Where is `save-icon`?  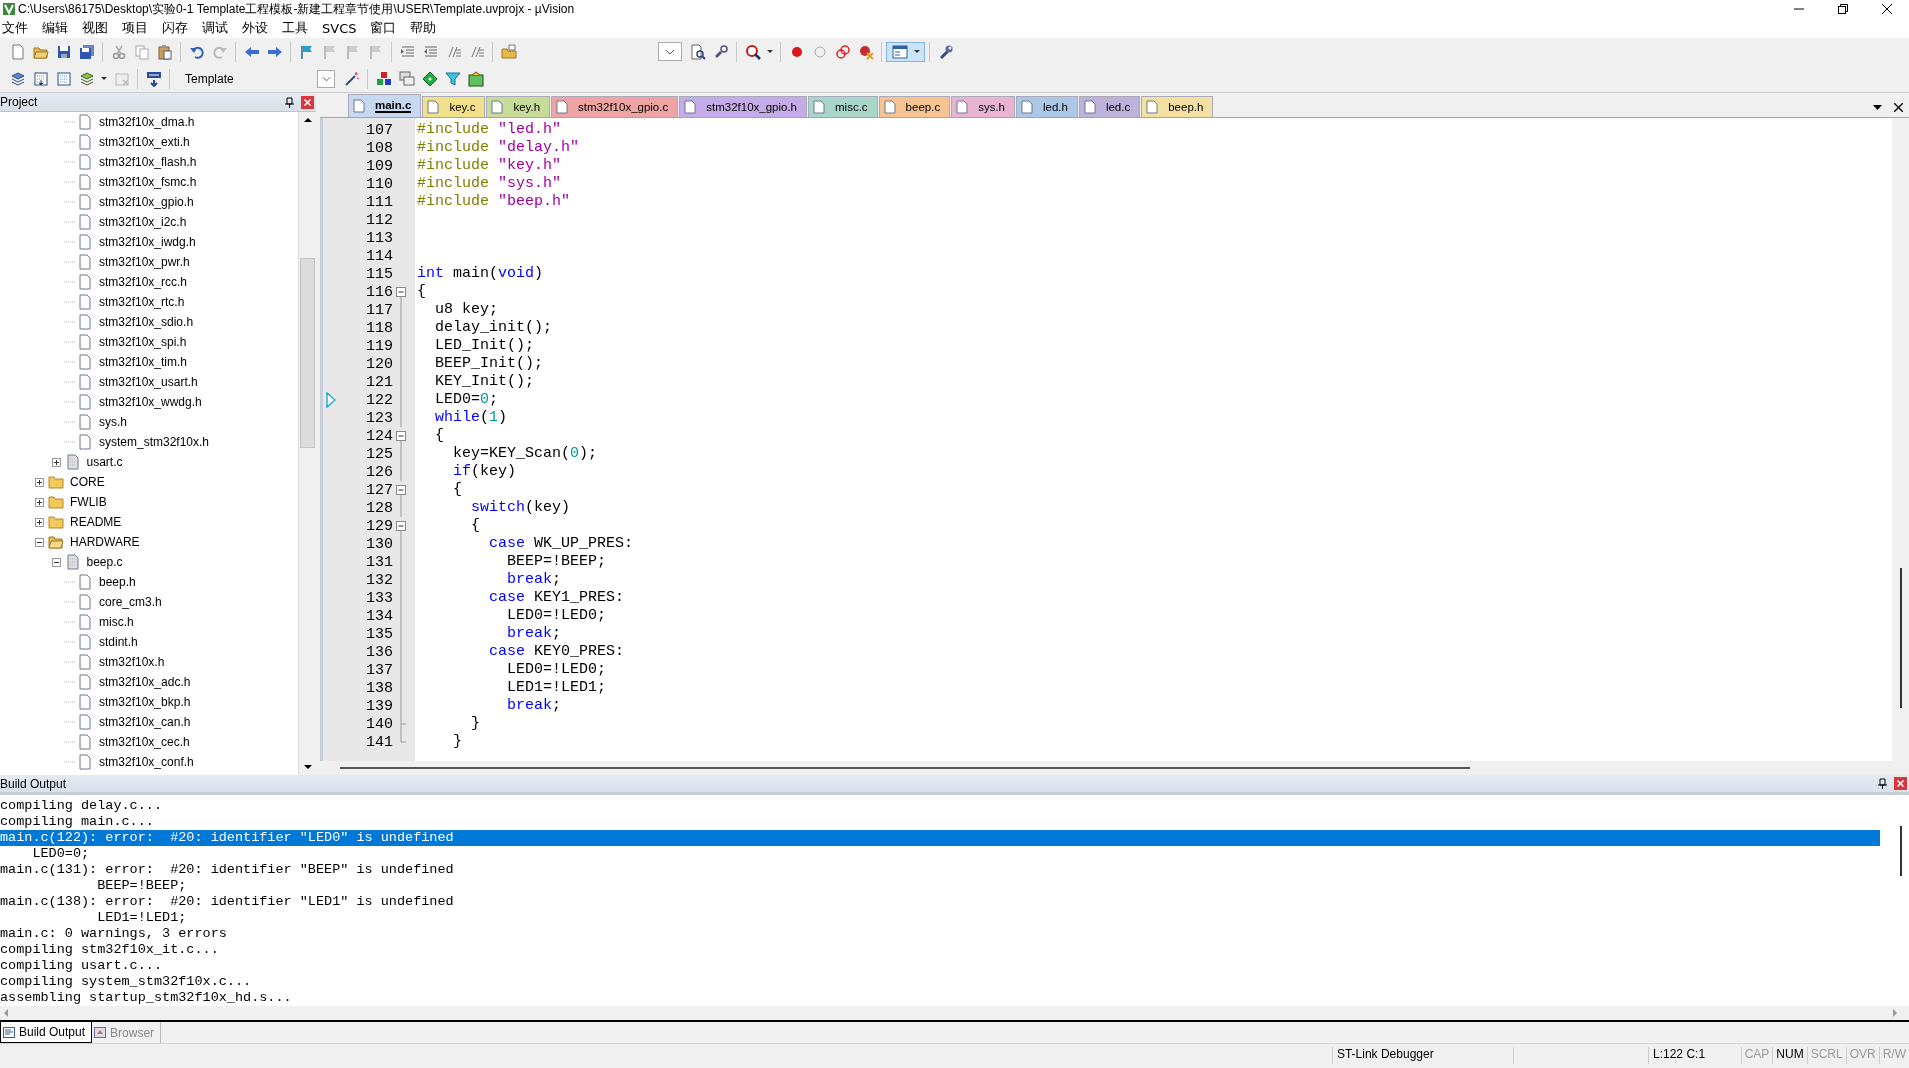
save-icon is located at coordinates (63, 51).